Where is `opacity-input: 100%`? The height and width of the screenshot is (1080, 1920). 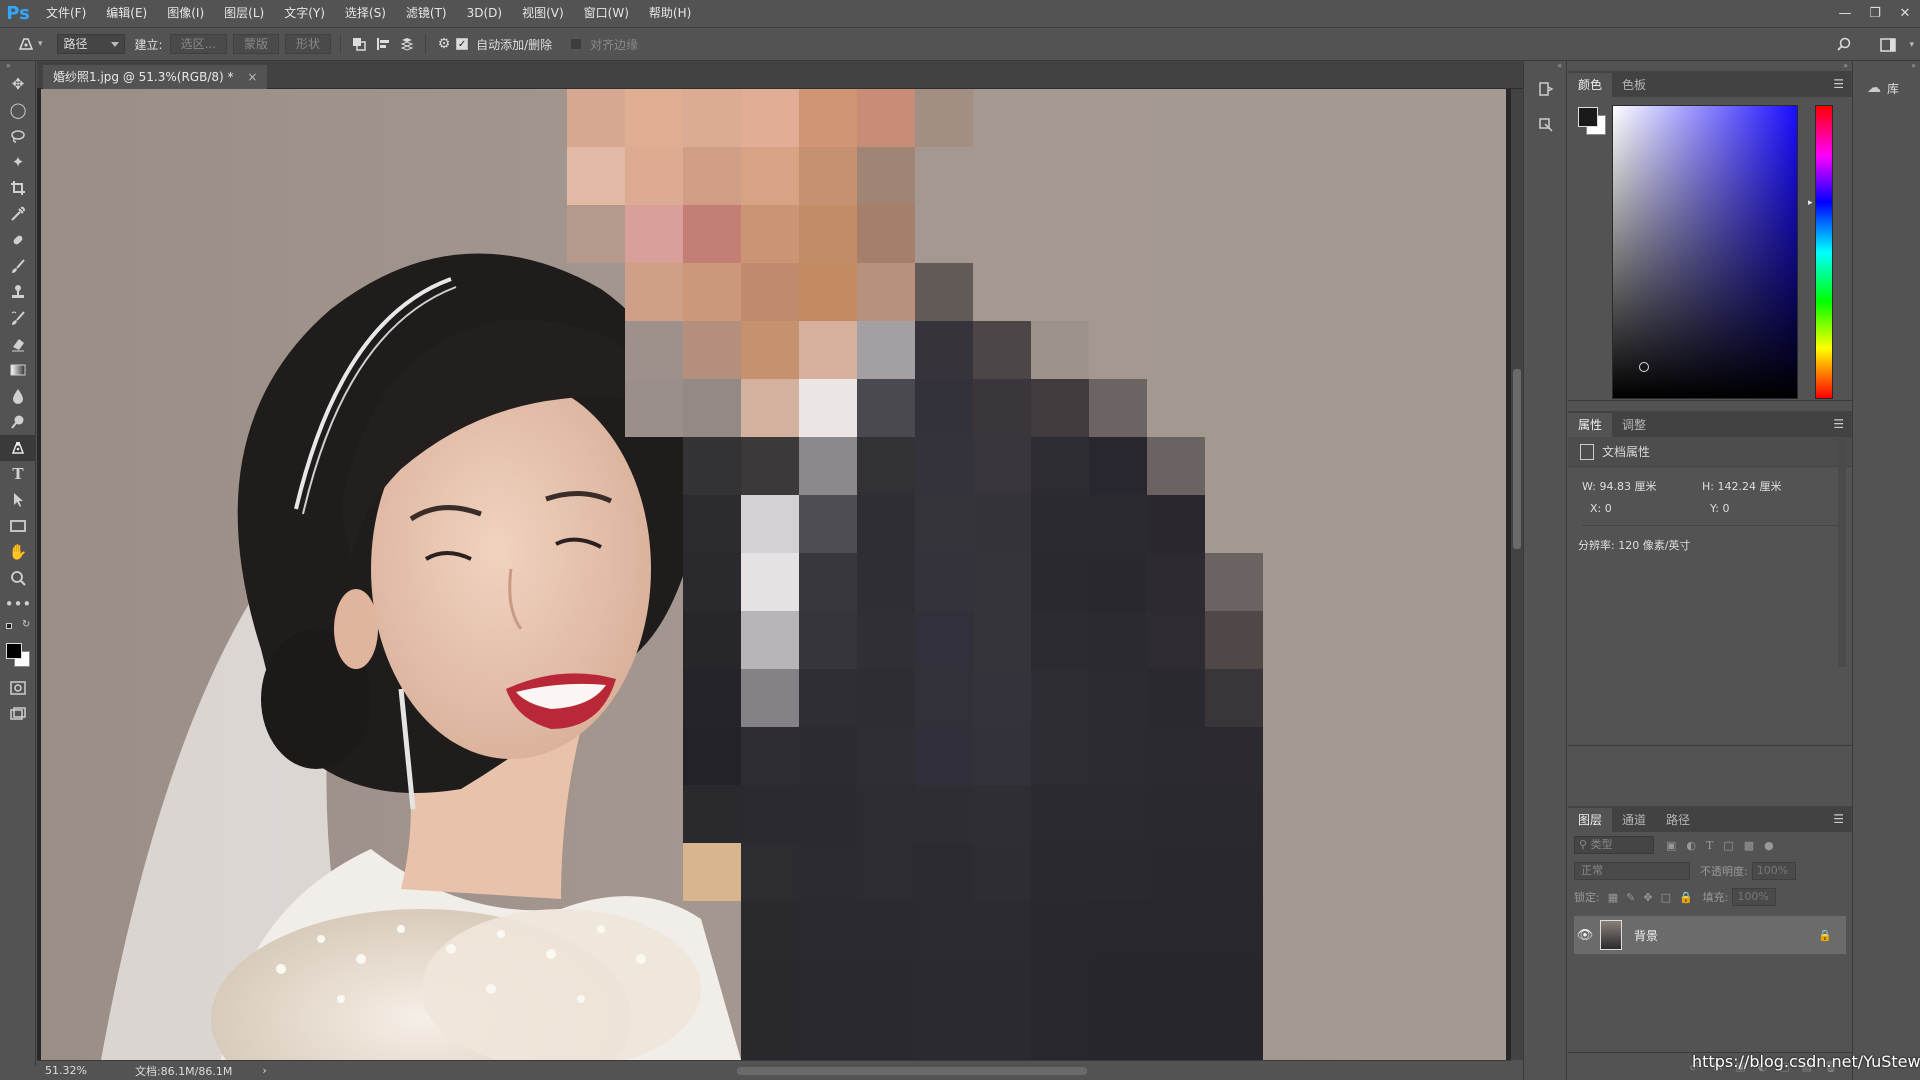
opacity-input: 100% is located at coordinates (1773, 871).